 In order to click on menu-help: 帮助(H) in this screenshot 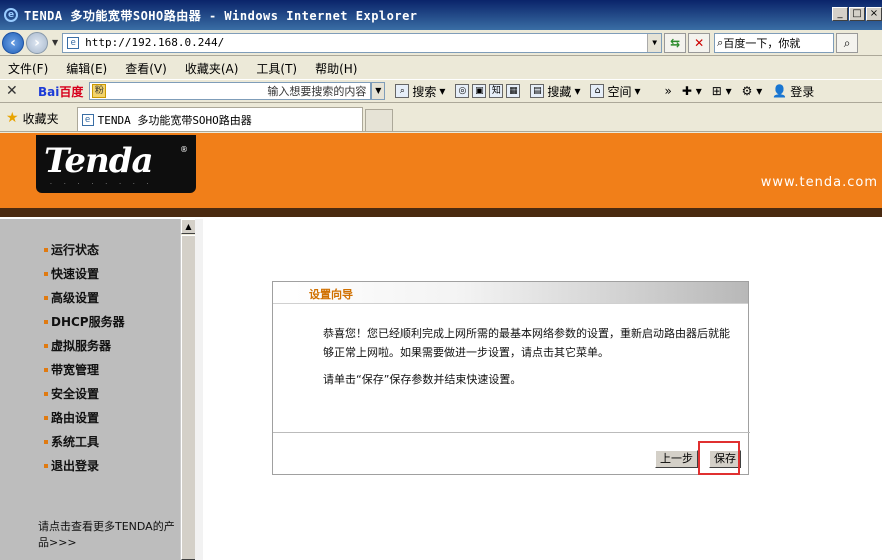, I will do `click(336, 68)`.